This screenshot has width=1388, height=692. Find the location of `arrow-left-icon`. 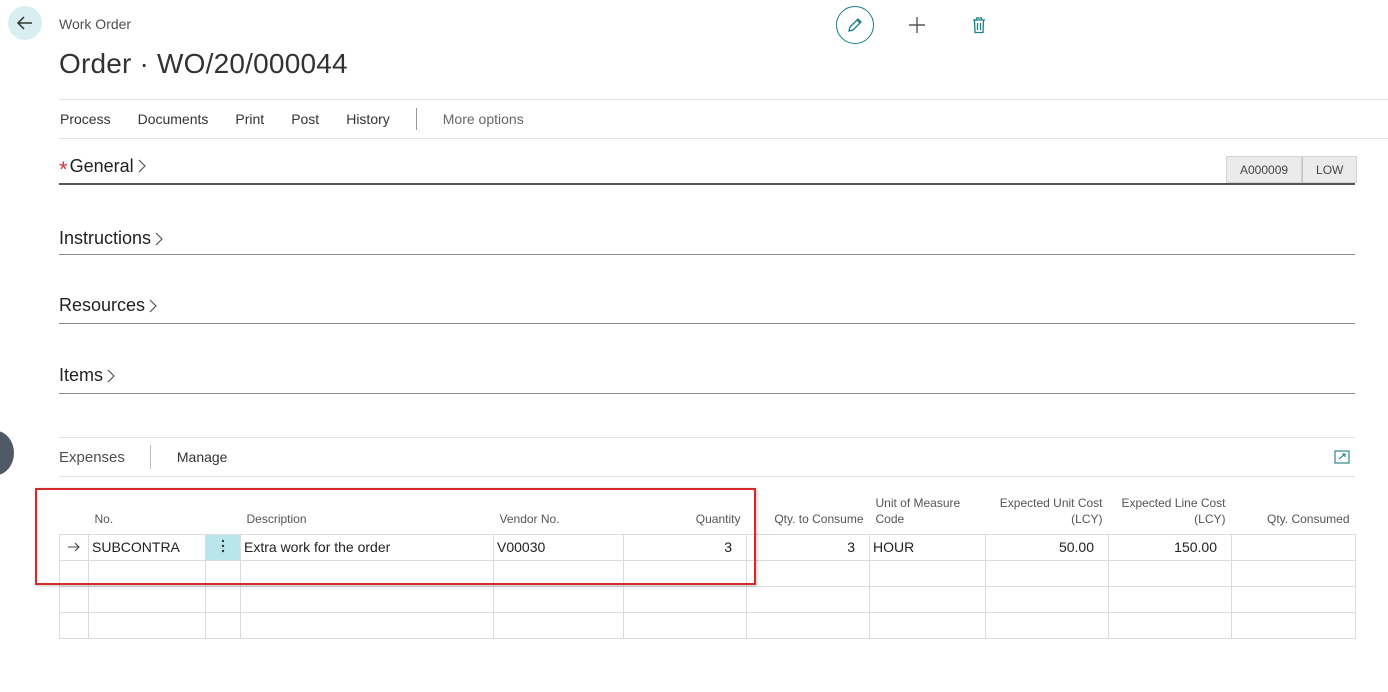

arrow-left-icon is located at coordinates (24, 23).